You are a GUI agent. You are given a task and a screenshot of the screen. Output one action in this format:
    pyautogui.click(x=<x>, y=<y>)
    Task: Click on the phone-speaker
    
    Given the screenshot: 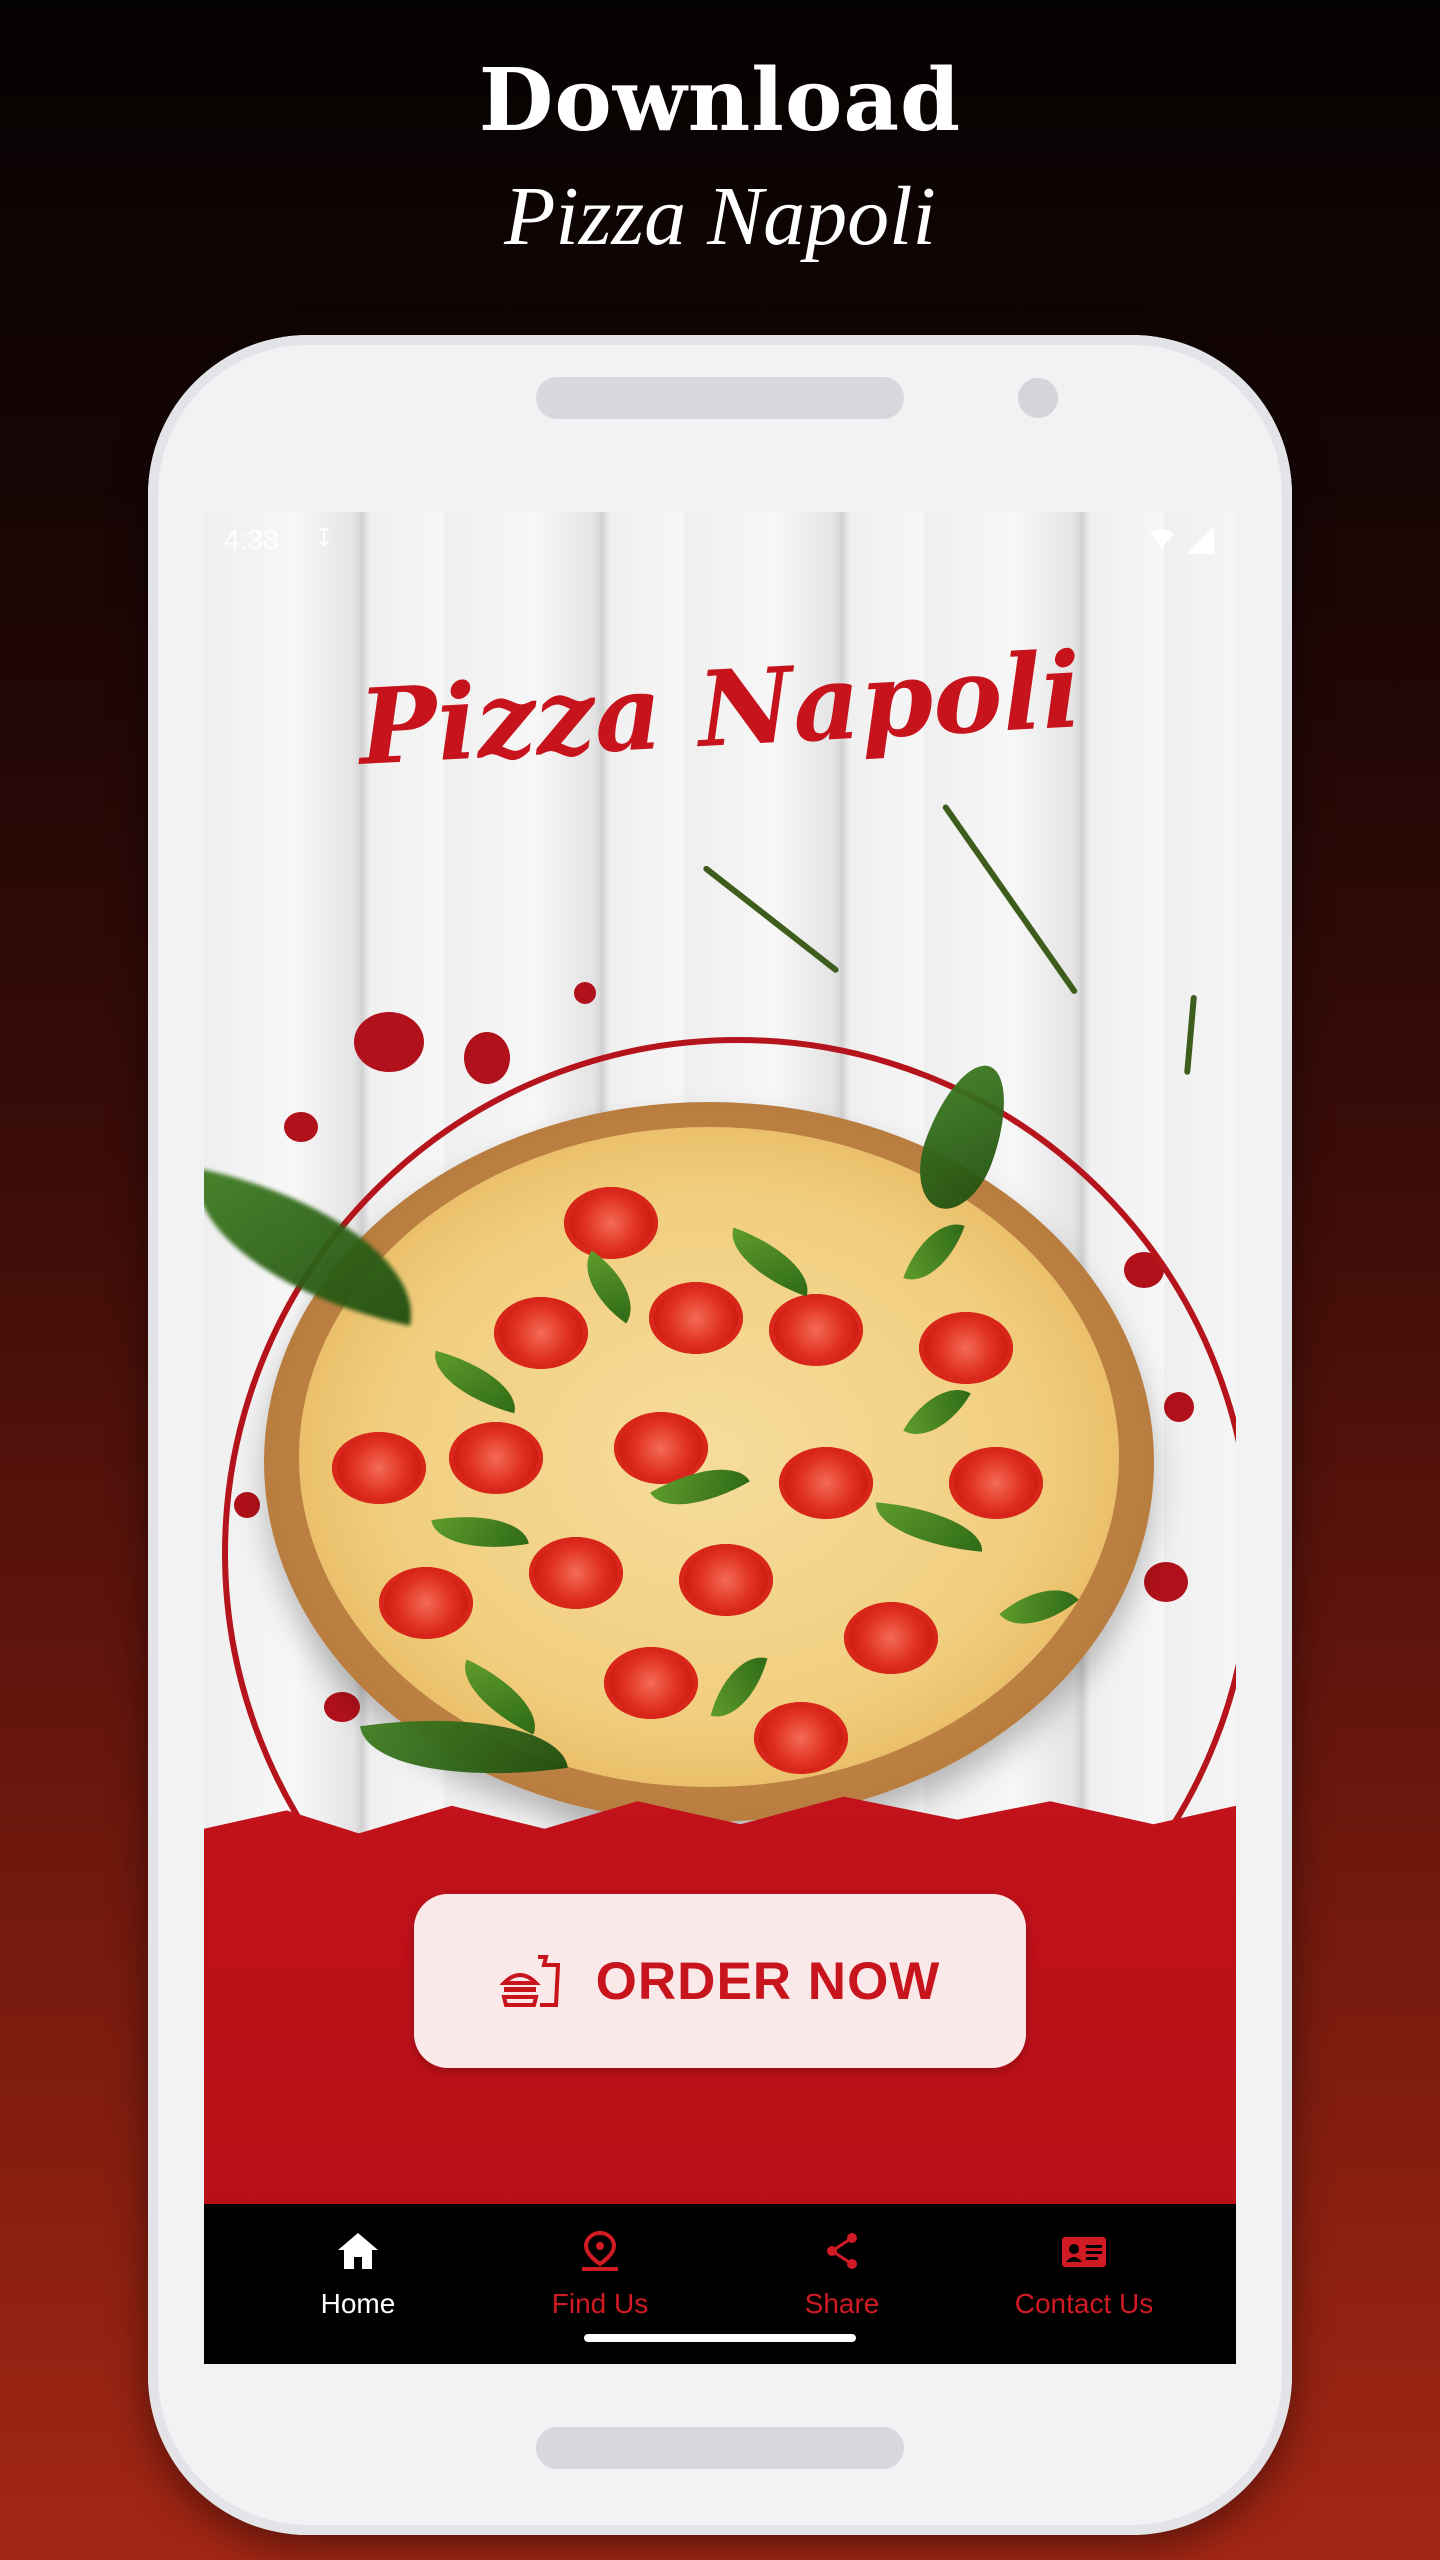 What is the action you would take?
    pyautogui.click(x=720, y=398)
    